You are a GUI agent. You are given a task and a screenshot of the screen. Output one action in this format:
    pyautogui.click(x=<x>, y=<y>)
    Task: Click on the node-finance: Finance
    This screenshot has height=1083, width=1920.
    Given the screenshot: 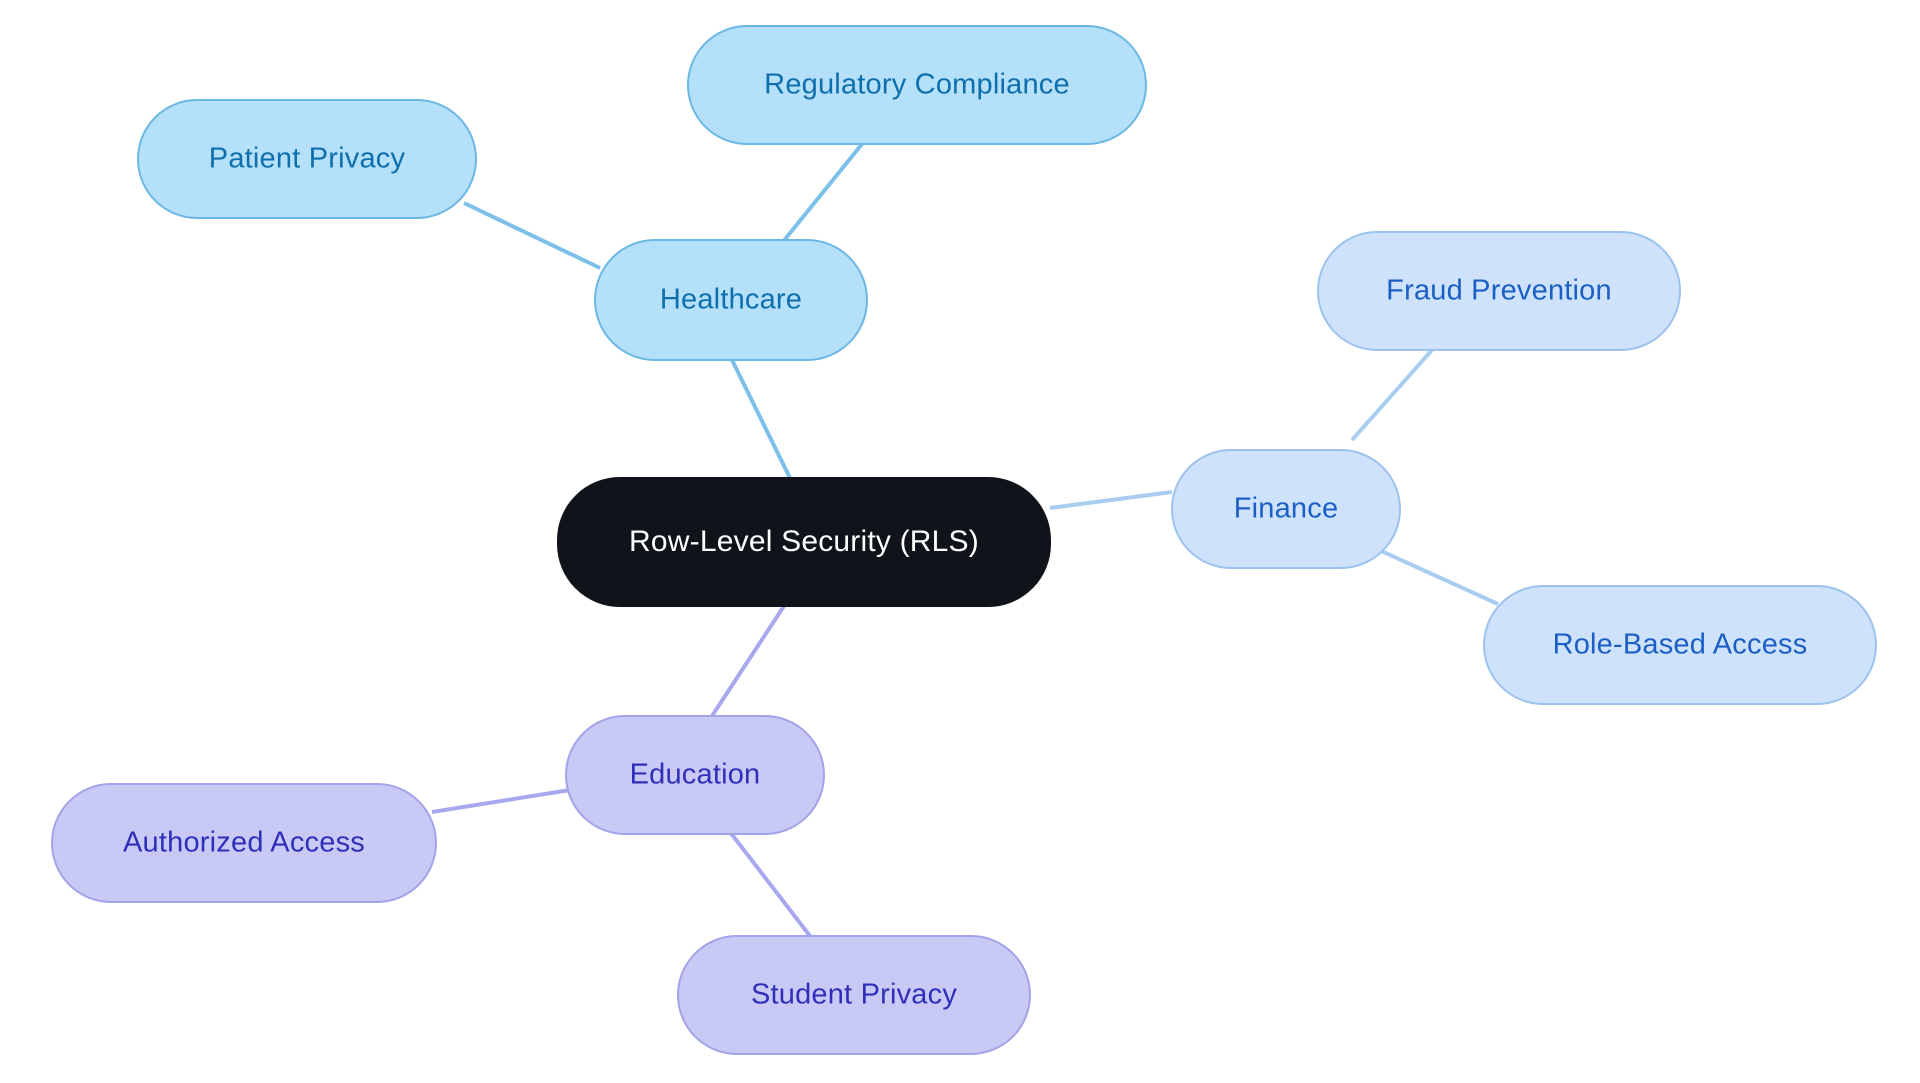 What is the action you would take?
    pyautogui.click(x=1286, y=509)
    